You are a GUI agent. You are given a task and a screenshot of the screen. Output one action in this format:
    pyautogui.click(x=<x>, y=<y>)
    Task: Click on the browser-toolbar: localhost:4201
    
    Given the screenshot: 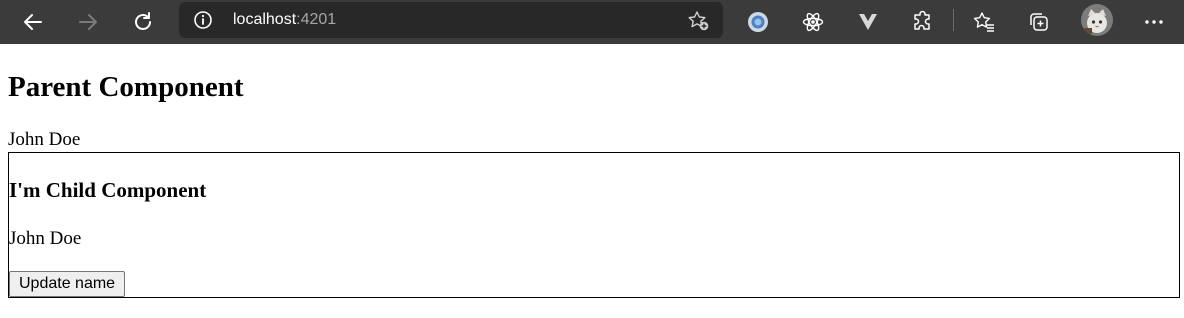 What is the action you would take?
    pyautogui.click(x=592, y=22)
    